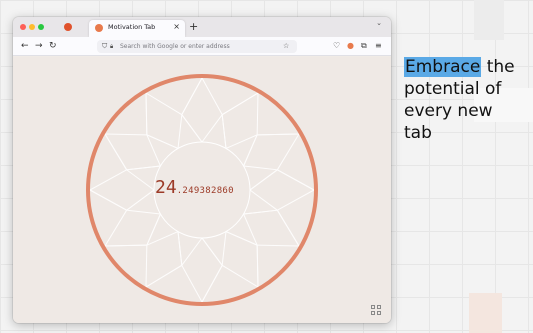 Image resolution: width=533 pixels, height=333 pixels. Describe the element at coordinates (286, 46) in the screenshot. I see `bookmark-star-icon: ☆` at that location.